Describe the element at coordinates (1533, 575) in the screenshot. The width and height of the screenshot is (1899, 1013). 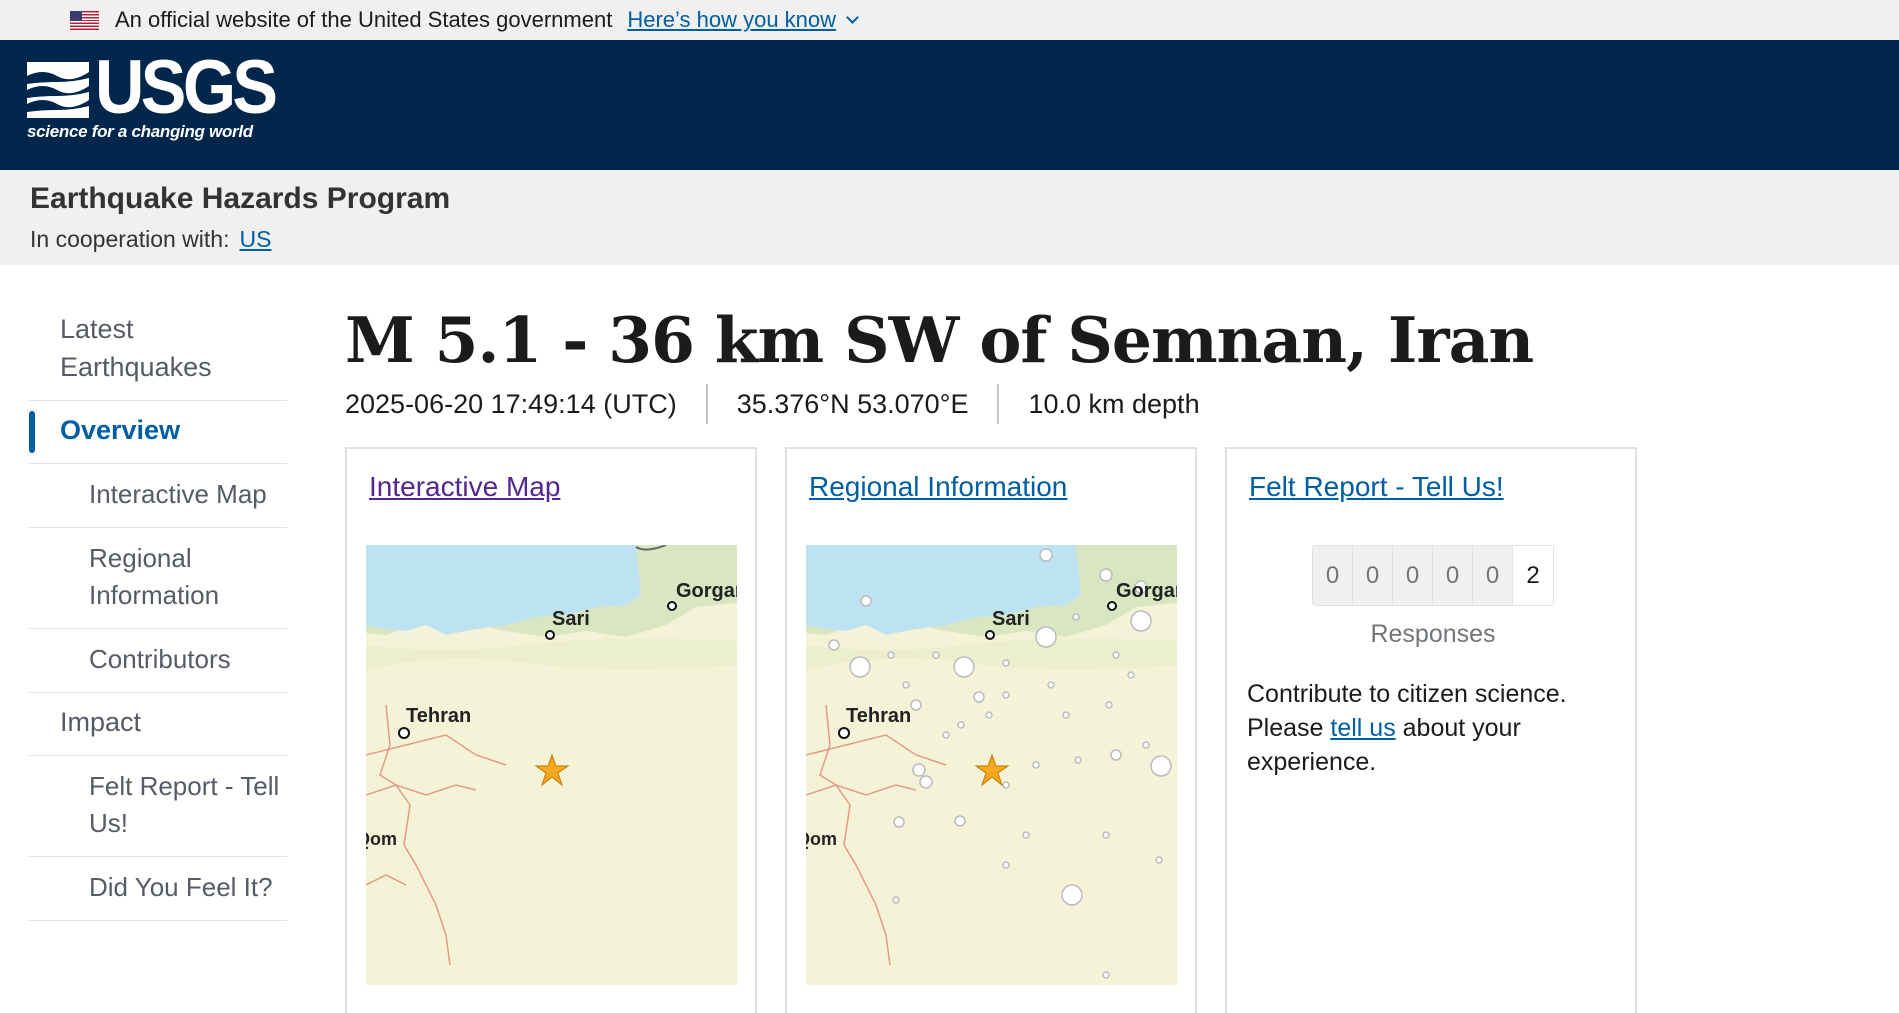
I see `counter-digit: 2` at that location.